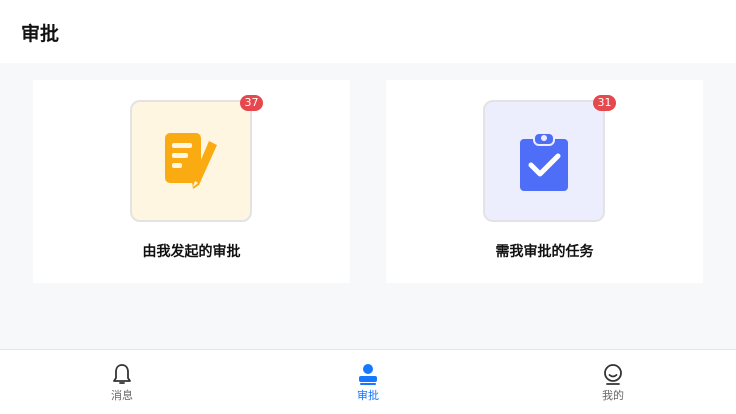 This screenshot has width=736, height=414. I want to click on tab-mine: 我的, so click(613, 382).